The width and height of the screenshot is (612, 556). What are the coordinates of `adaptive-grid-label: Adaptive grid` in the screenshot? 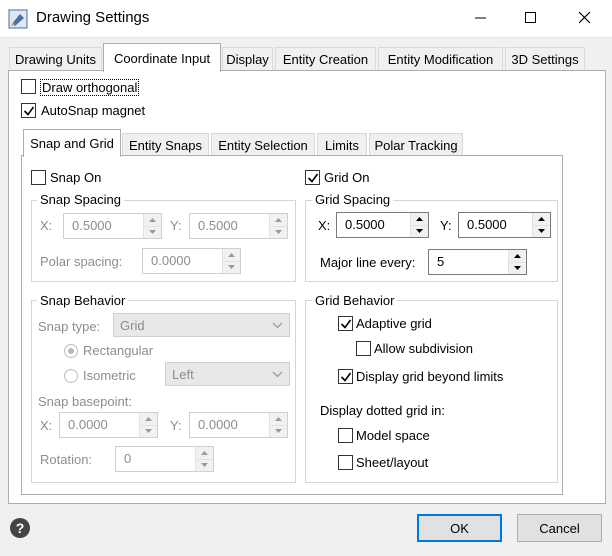 It's located at (394, 323).